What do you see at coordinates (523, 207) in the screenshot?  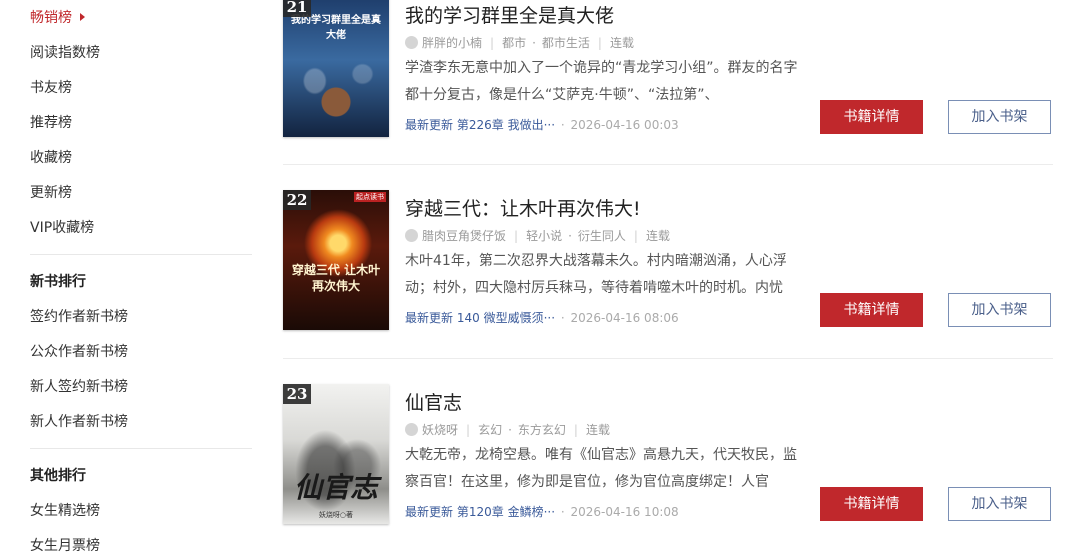 I see `book-title: 穿越三代：让木叶再次伟大!` at bounding box center [523, 207].